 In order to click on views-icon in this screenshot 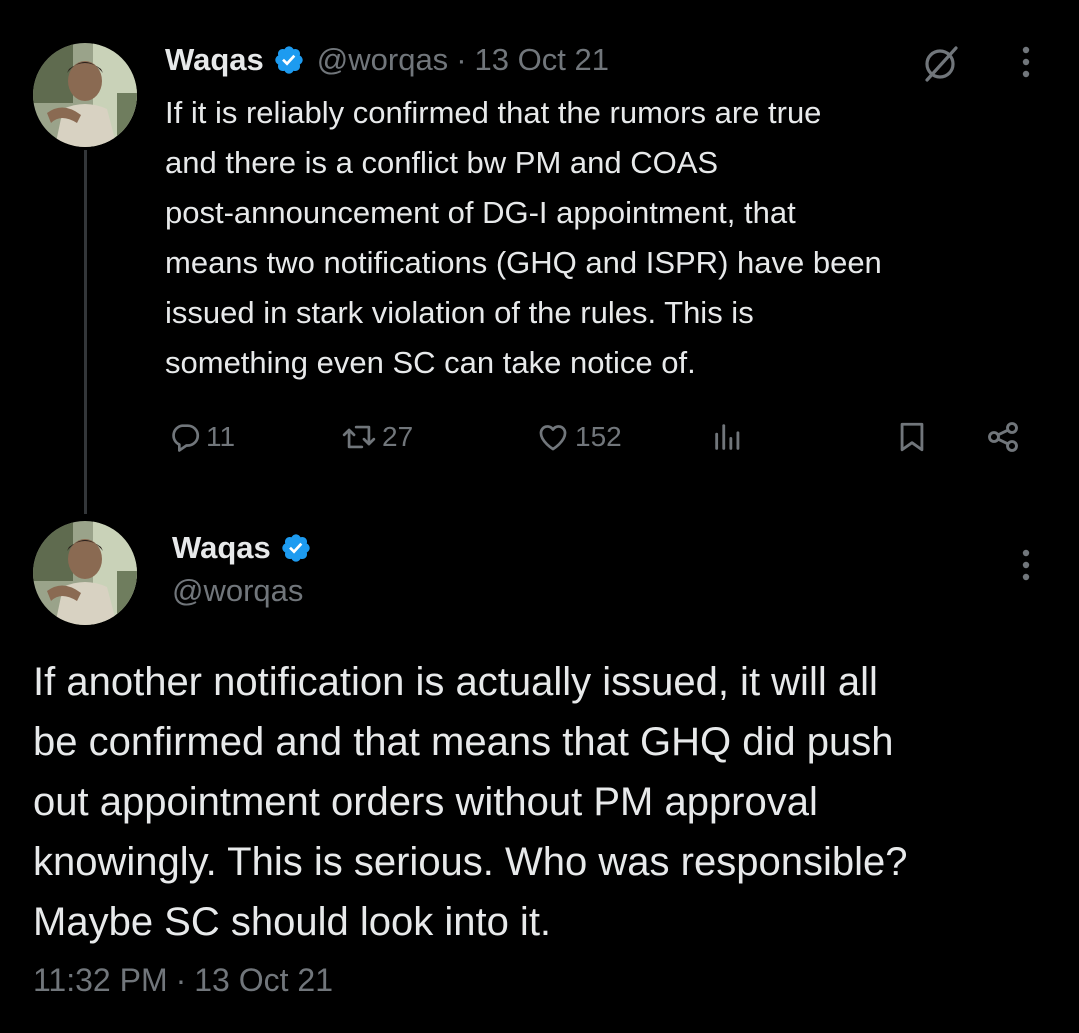, I will do `click(727, 437)`.